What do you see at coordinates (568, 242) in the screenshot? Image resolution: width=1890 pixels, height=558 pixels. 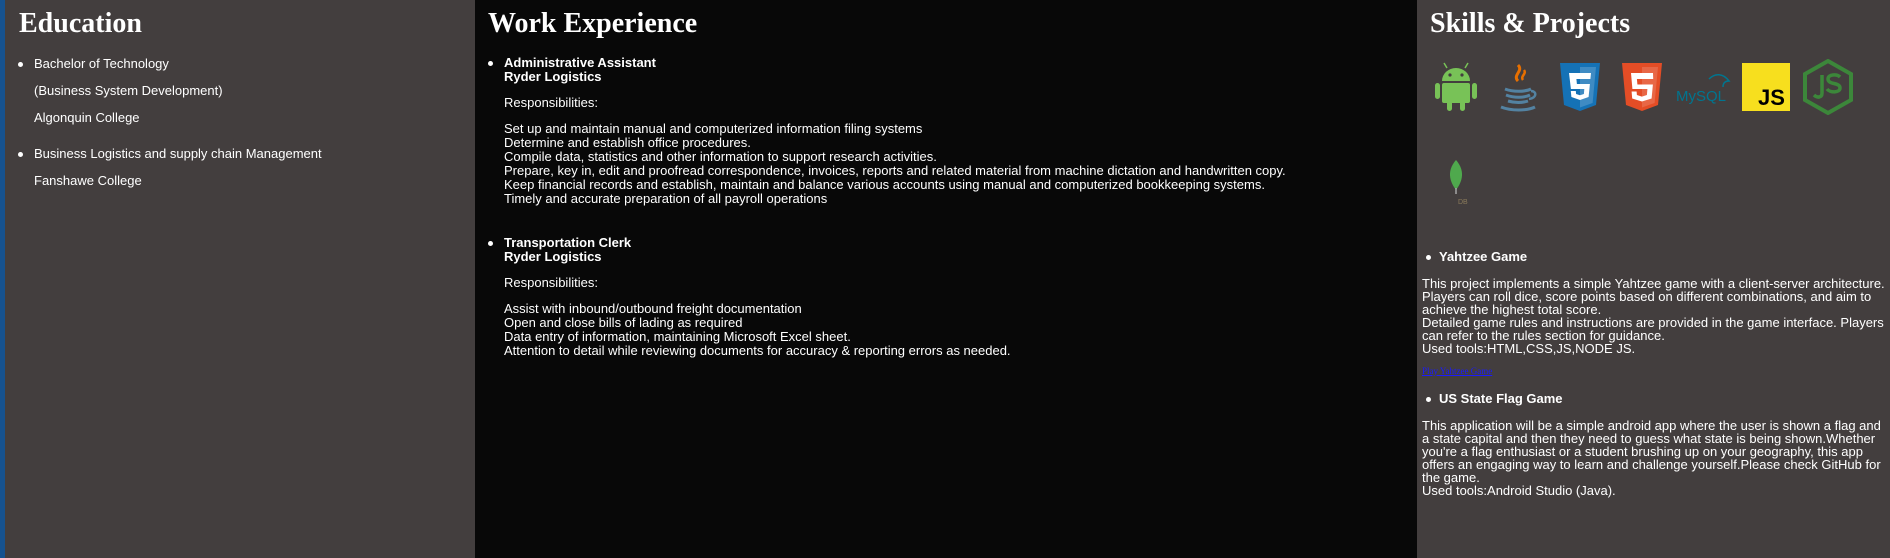 I see `job-title: Transportation Clerk` at bounding box center [568, 242].